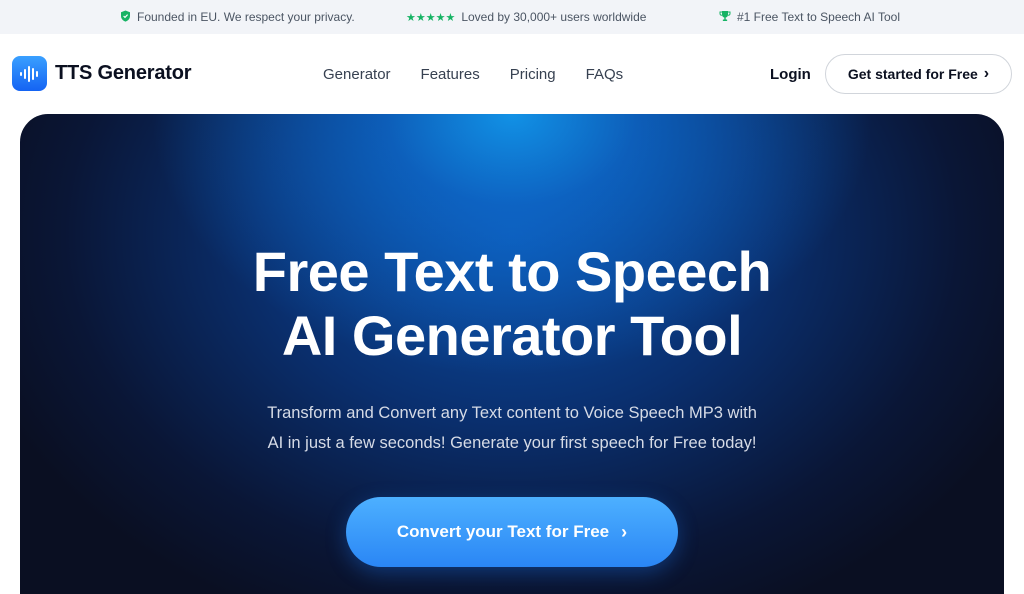  Describe the element at coordinates (450, 74) in the screenshot. I see `nav-link-features: Features` at that location.